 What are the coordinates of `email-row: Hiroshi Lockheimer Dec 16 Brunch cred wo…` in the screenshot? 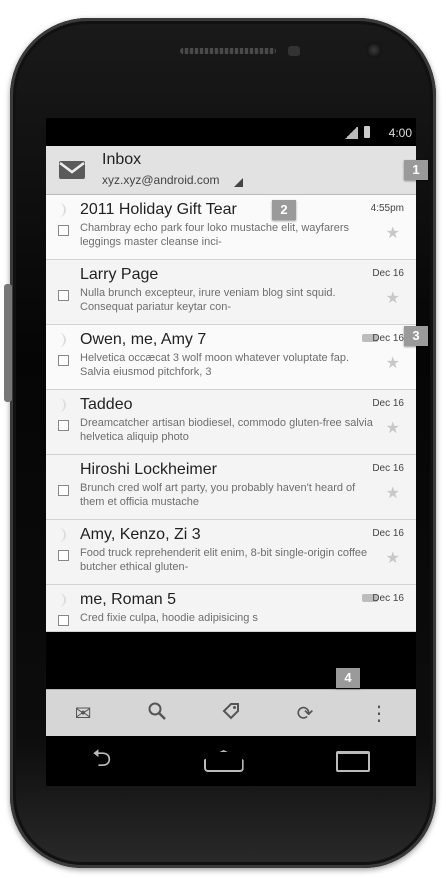 It's located at (231, 487).